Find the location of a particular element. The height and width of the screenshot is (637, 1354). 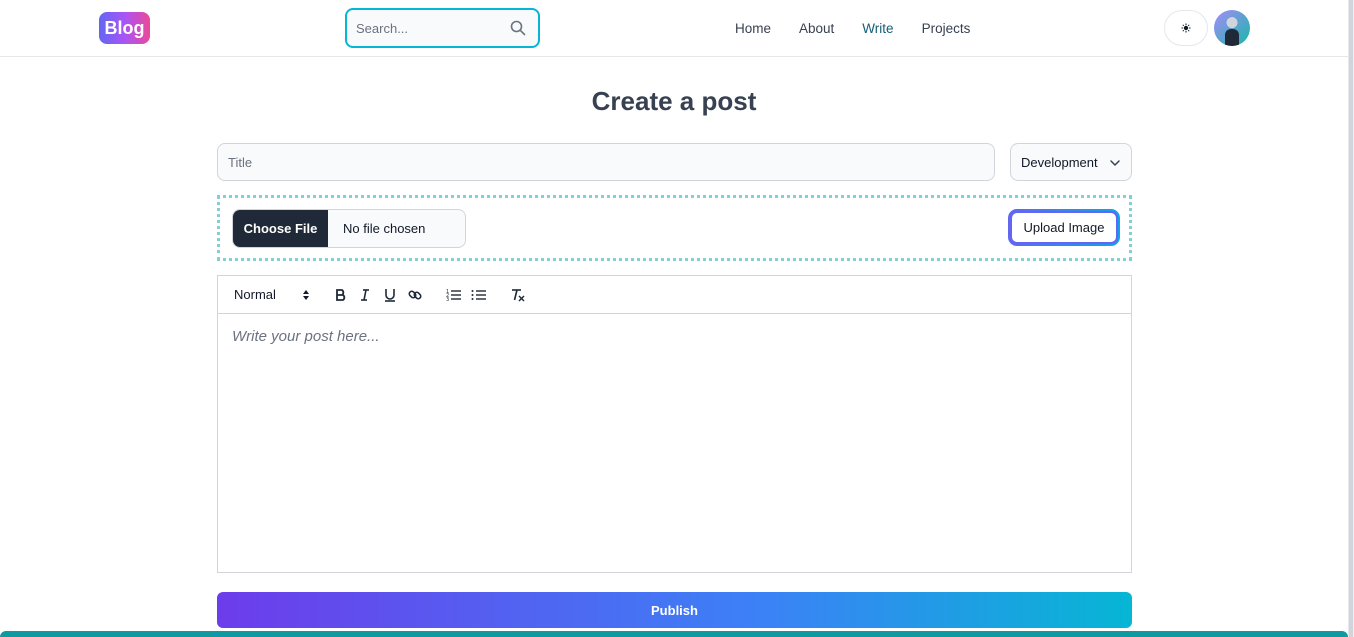

search-box is located at coordinates (442, 28).